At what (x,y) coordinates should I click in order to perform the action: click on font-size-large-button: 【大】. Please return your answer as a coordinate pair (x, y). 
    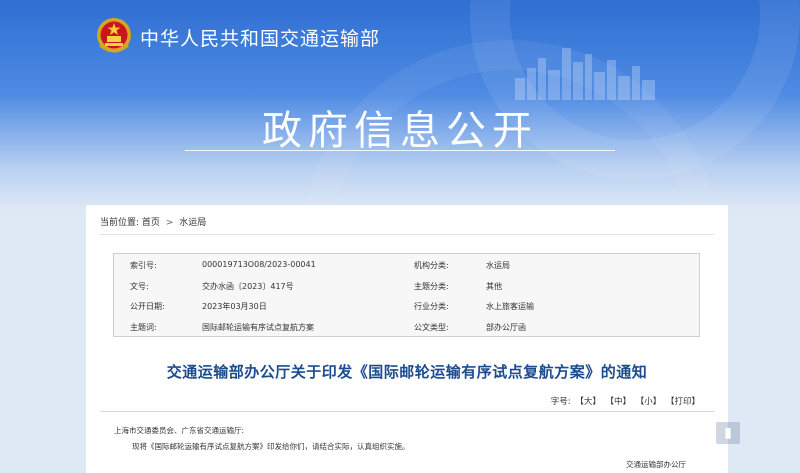
    Looking at the image, I should click on (588, 402).